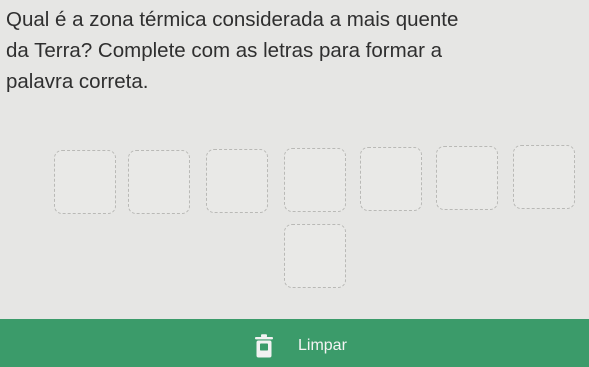 This screenshot has height=367, width=589. Describe the element at coordinates (264, 346) in the screenshot. I see `trash-icon` at that location.